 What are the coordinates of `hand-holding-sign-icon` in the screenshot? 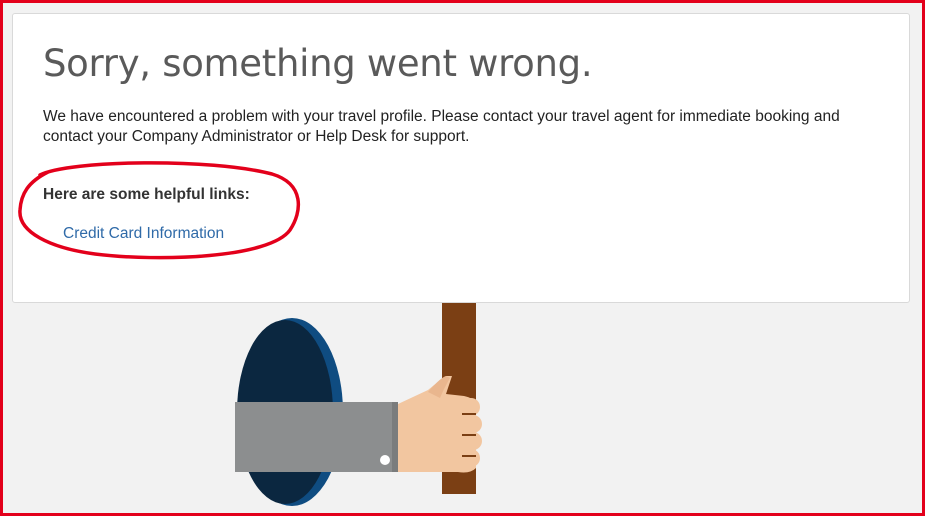 It's located at (358, 404).